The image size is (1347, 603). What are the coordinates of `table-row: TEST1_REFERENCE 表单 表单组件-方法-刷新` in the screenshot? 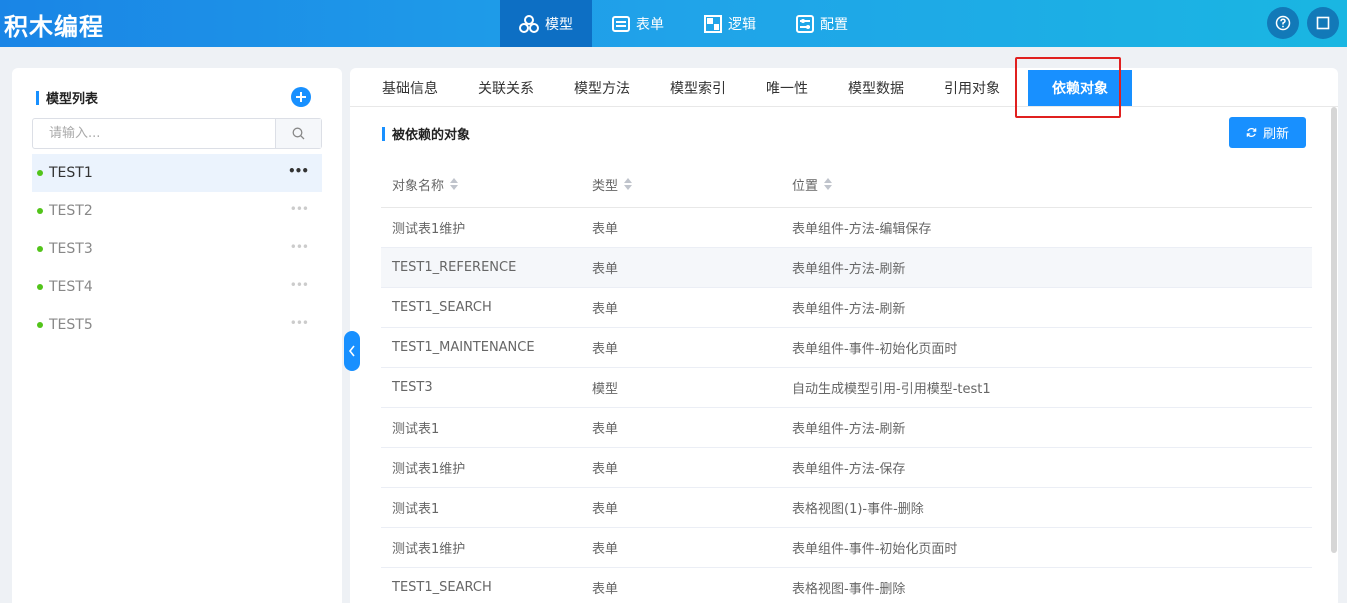 It's located at (846, 268).